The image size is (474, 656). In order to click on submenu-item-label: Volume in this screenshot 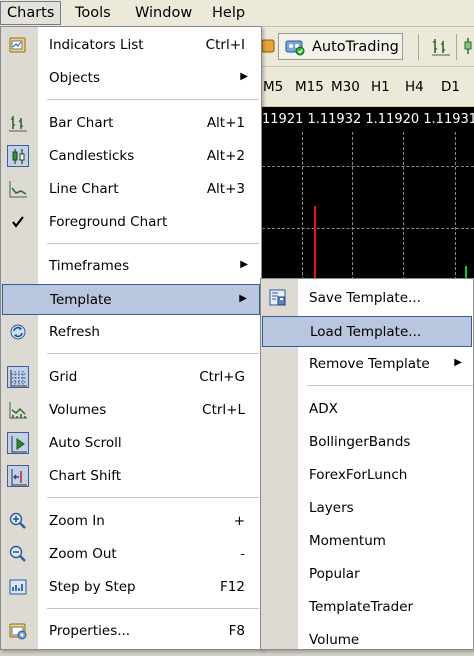, I will do `click(334, 640)`.